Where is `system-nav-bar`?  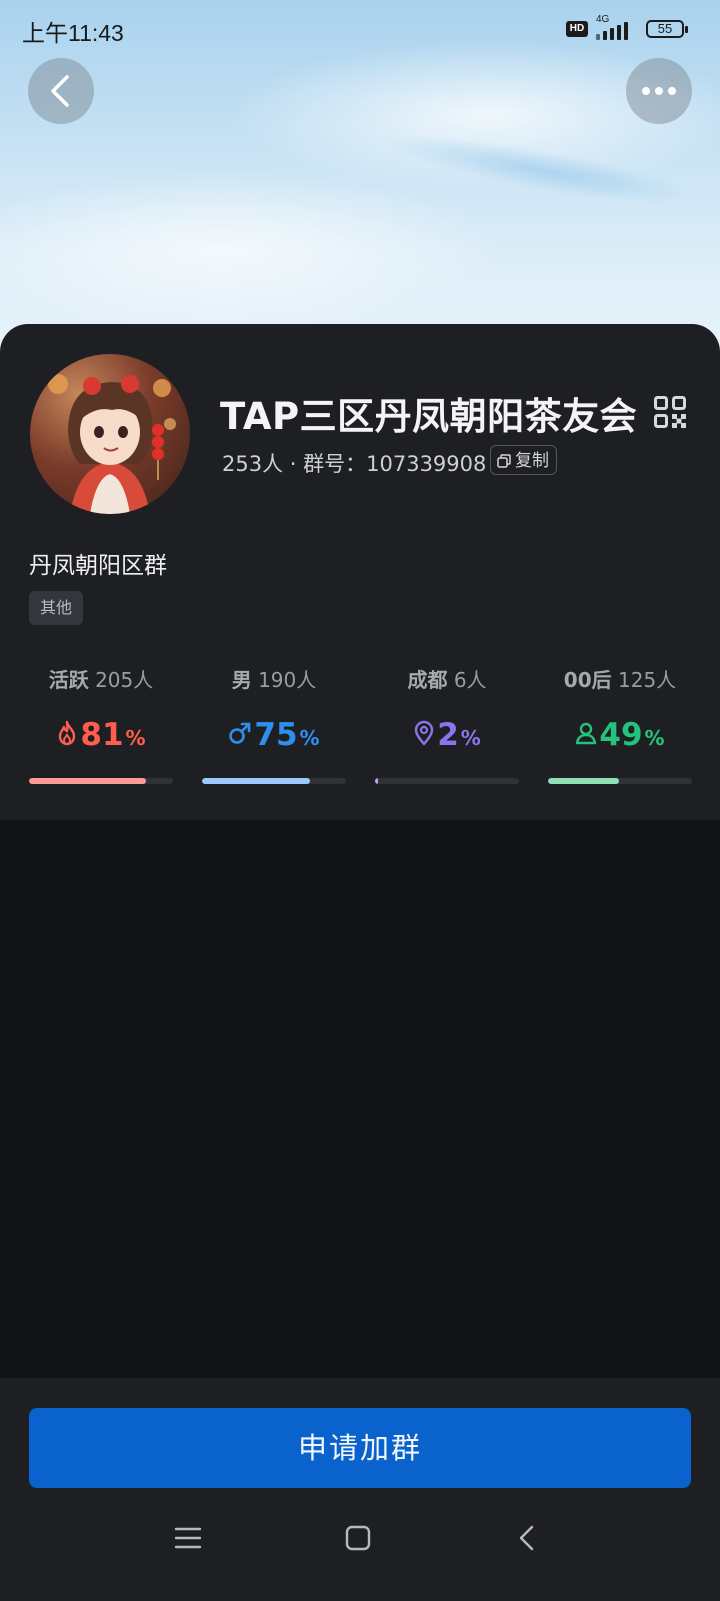
system-nav-bar is located at coordinates (360, 1548).